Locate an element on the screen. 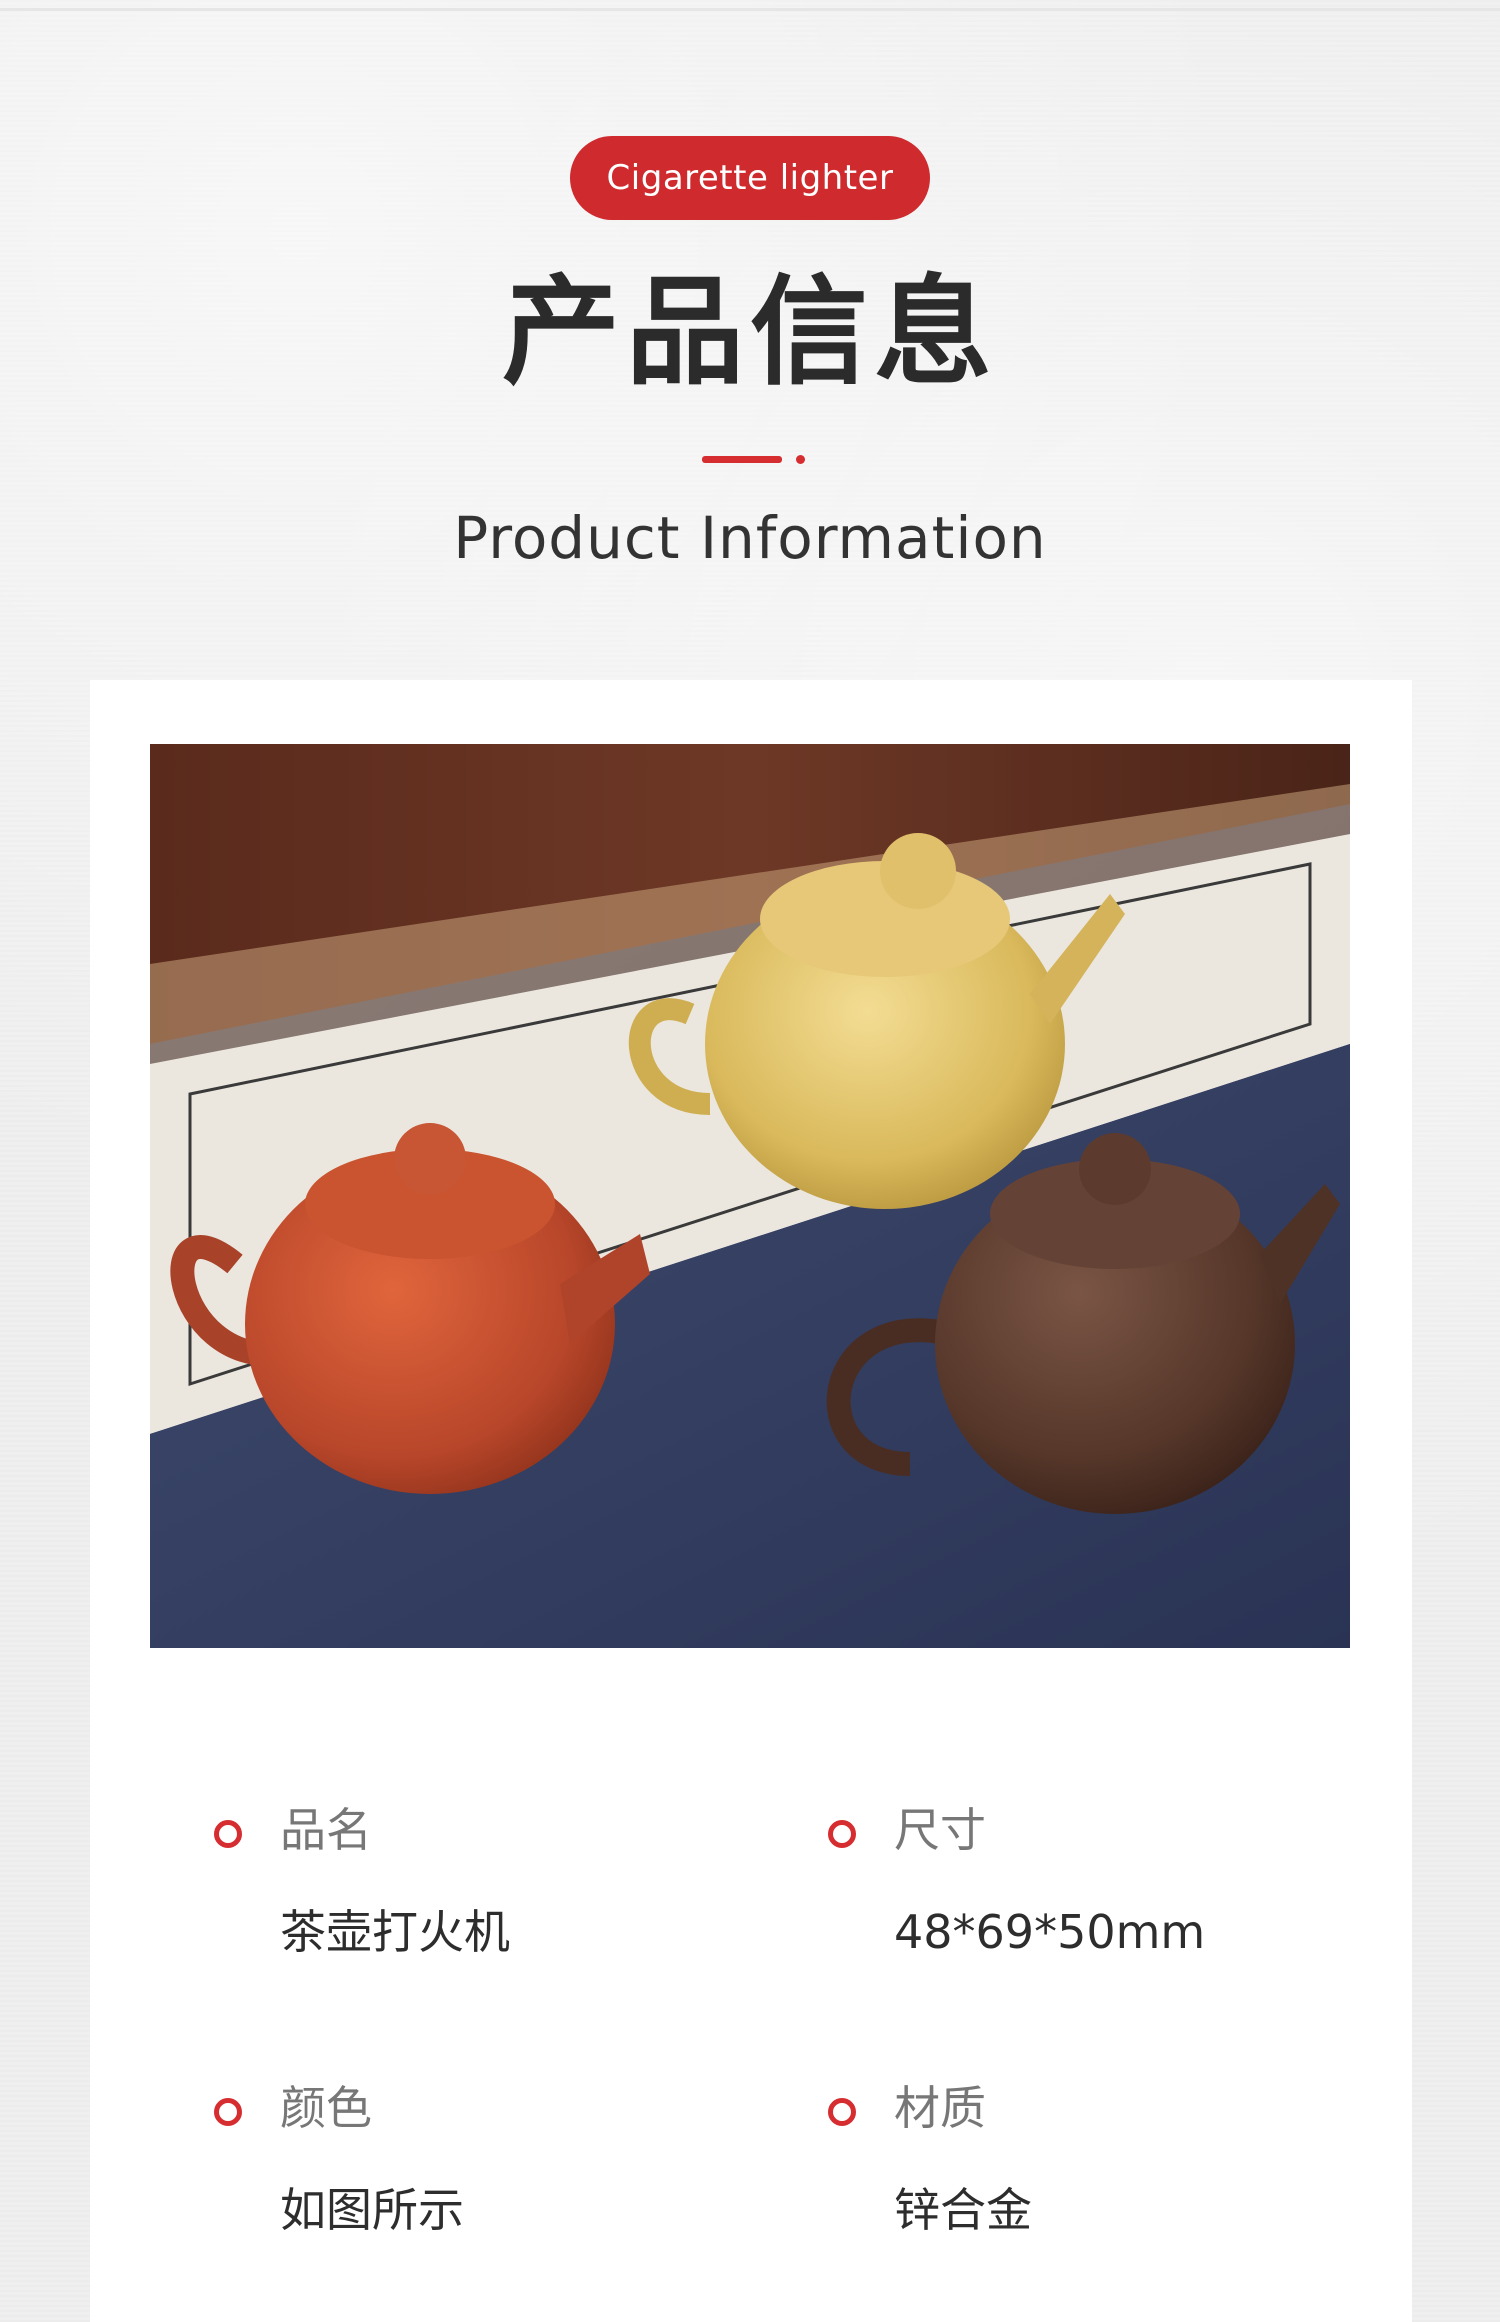 This screenshot has width=1500, height=2322. spec-label: 尺寸 is located at coordinates (940, 1830).